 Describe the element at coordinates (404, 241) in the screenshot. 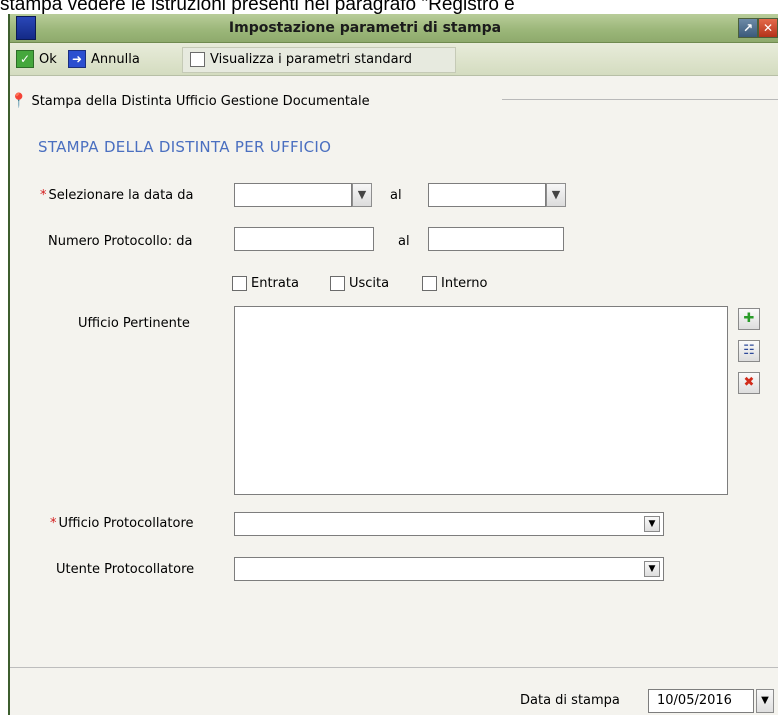

I see `protocol-to-label: al` at that location.